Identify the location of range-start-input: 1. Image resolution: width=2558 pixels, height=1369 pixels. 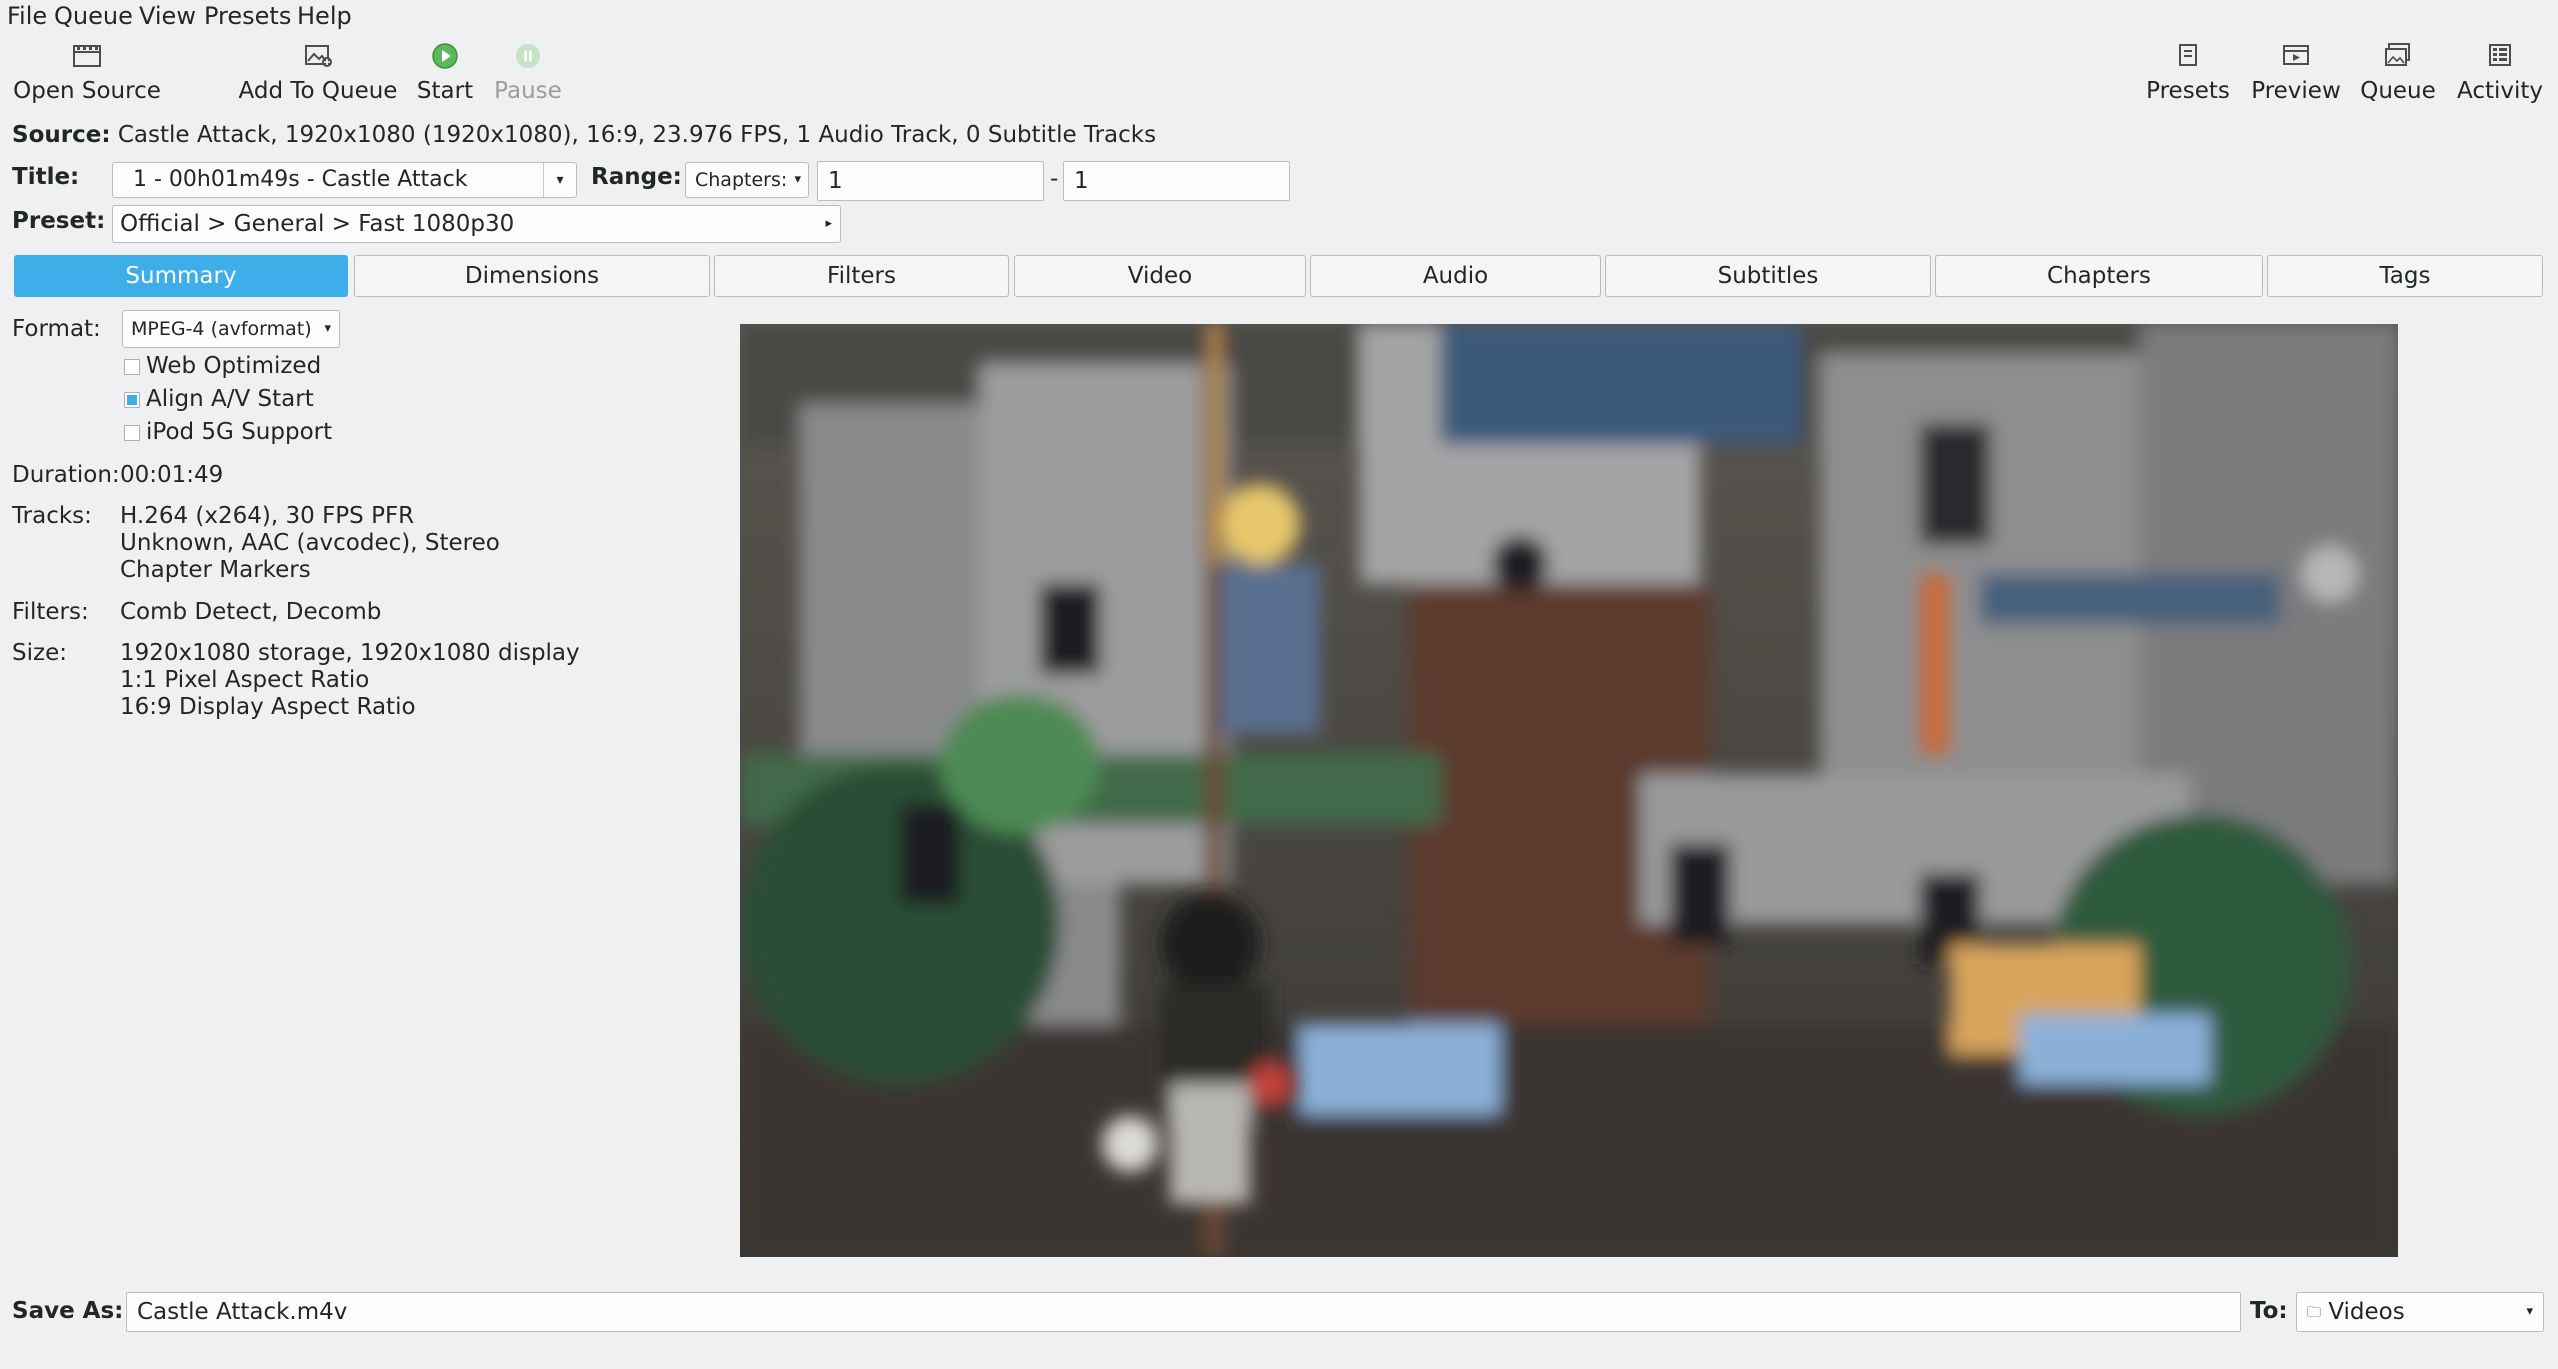
(930, 181).